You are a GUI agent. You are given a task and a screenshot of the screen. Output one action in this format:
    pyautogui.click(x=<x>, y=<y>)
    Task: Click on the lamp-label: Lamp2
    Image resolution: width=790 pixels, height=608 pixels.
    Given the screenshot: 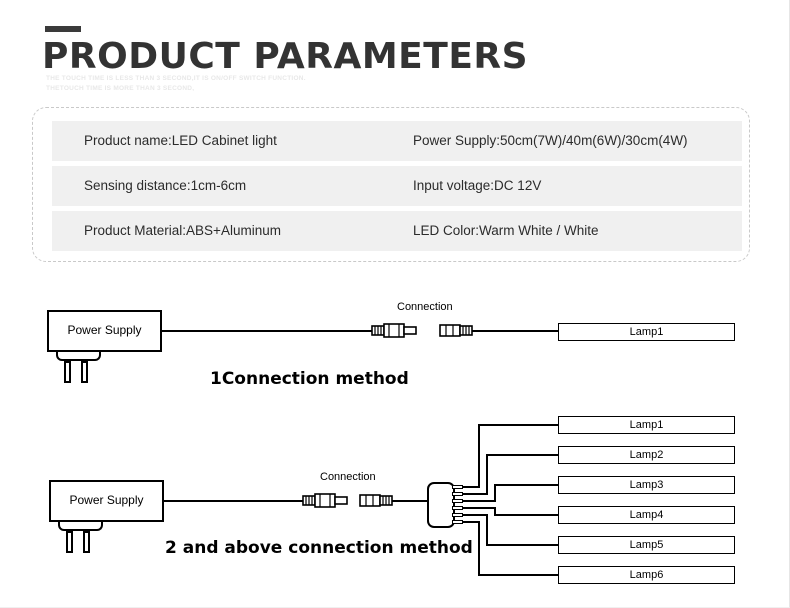 What is the action you would take?
    pyautogui.click(x=646, y=455)
    